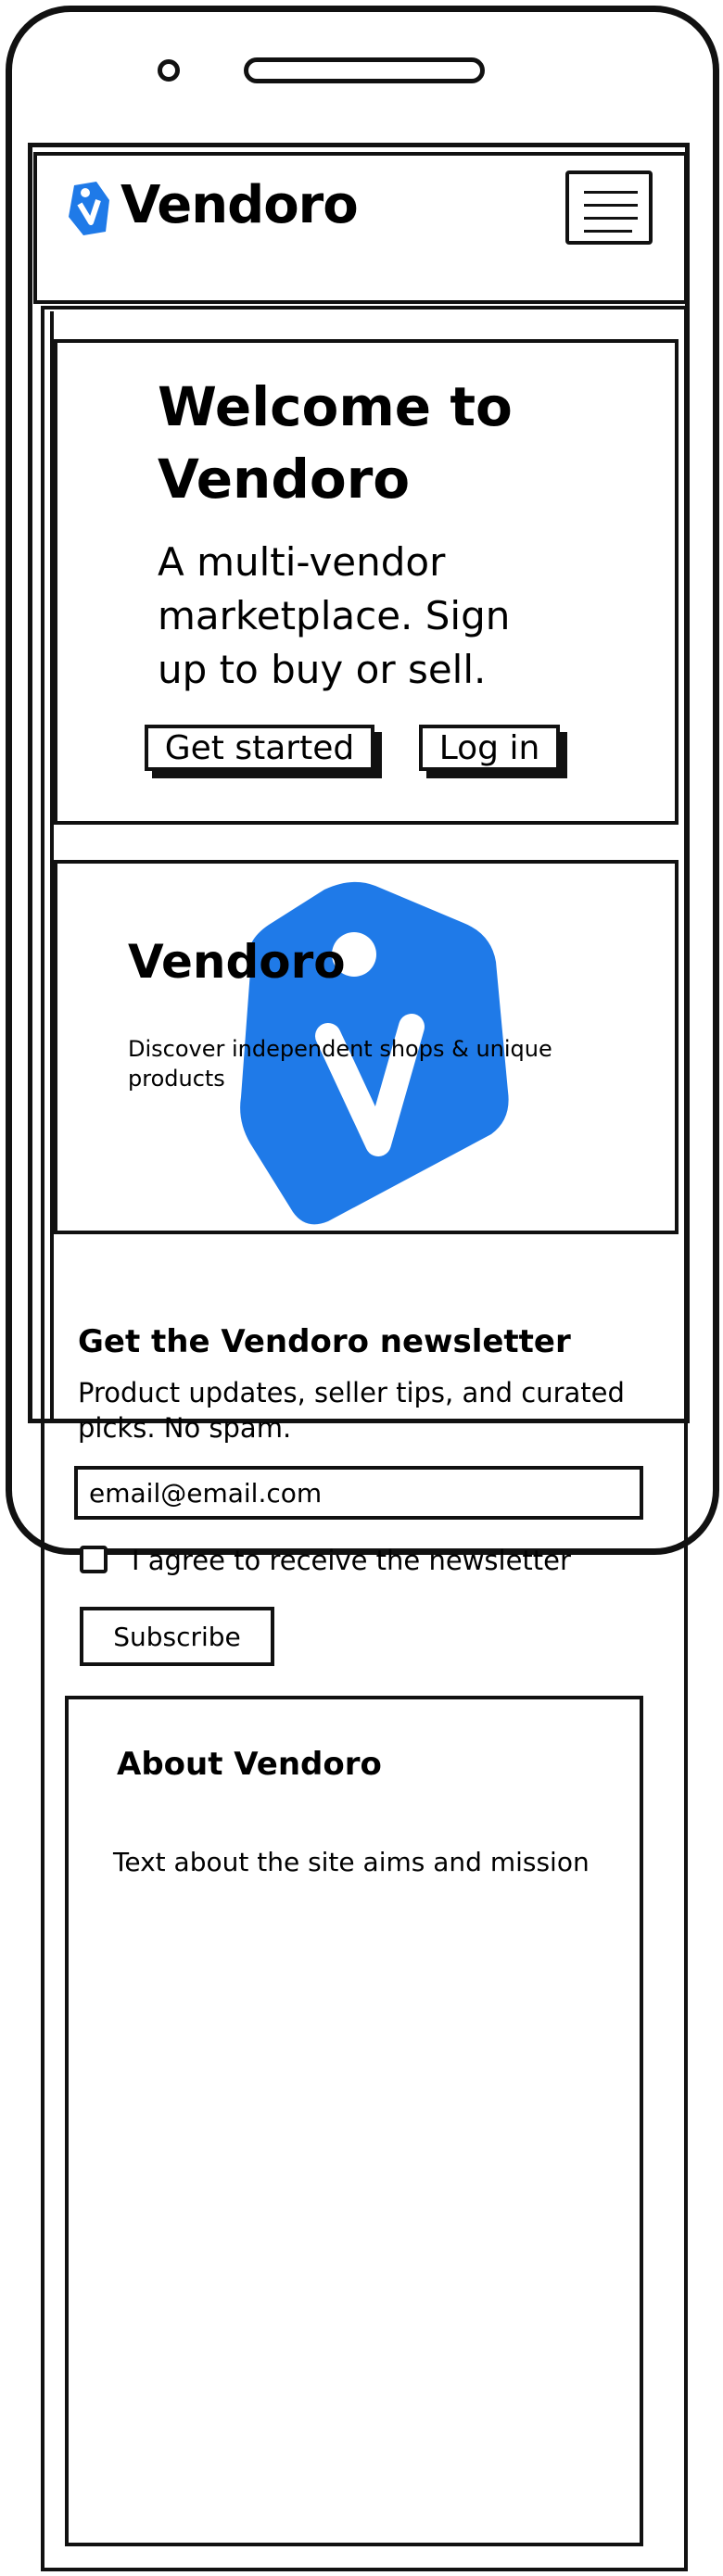 The image size is (723, 2576). I want to click on hamburger-menu-icon, so click(609, 208).